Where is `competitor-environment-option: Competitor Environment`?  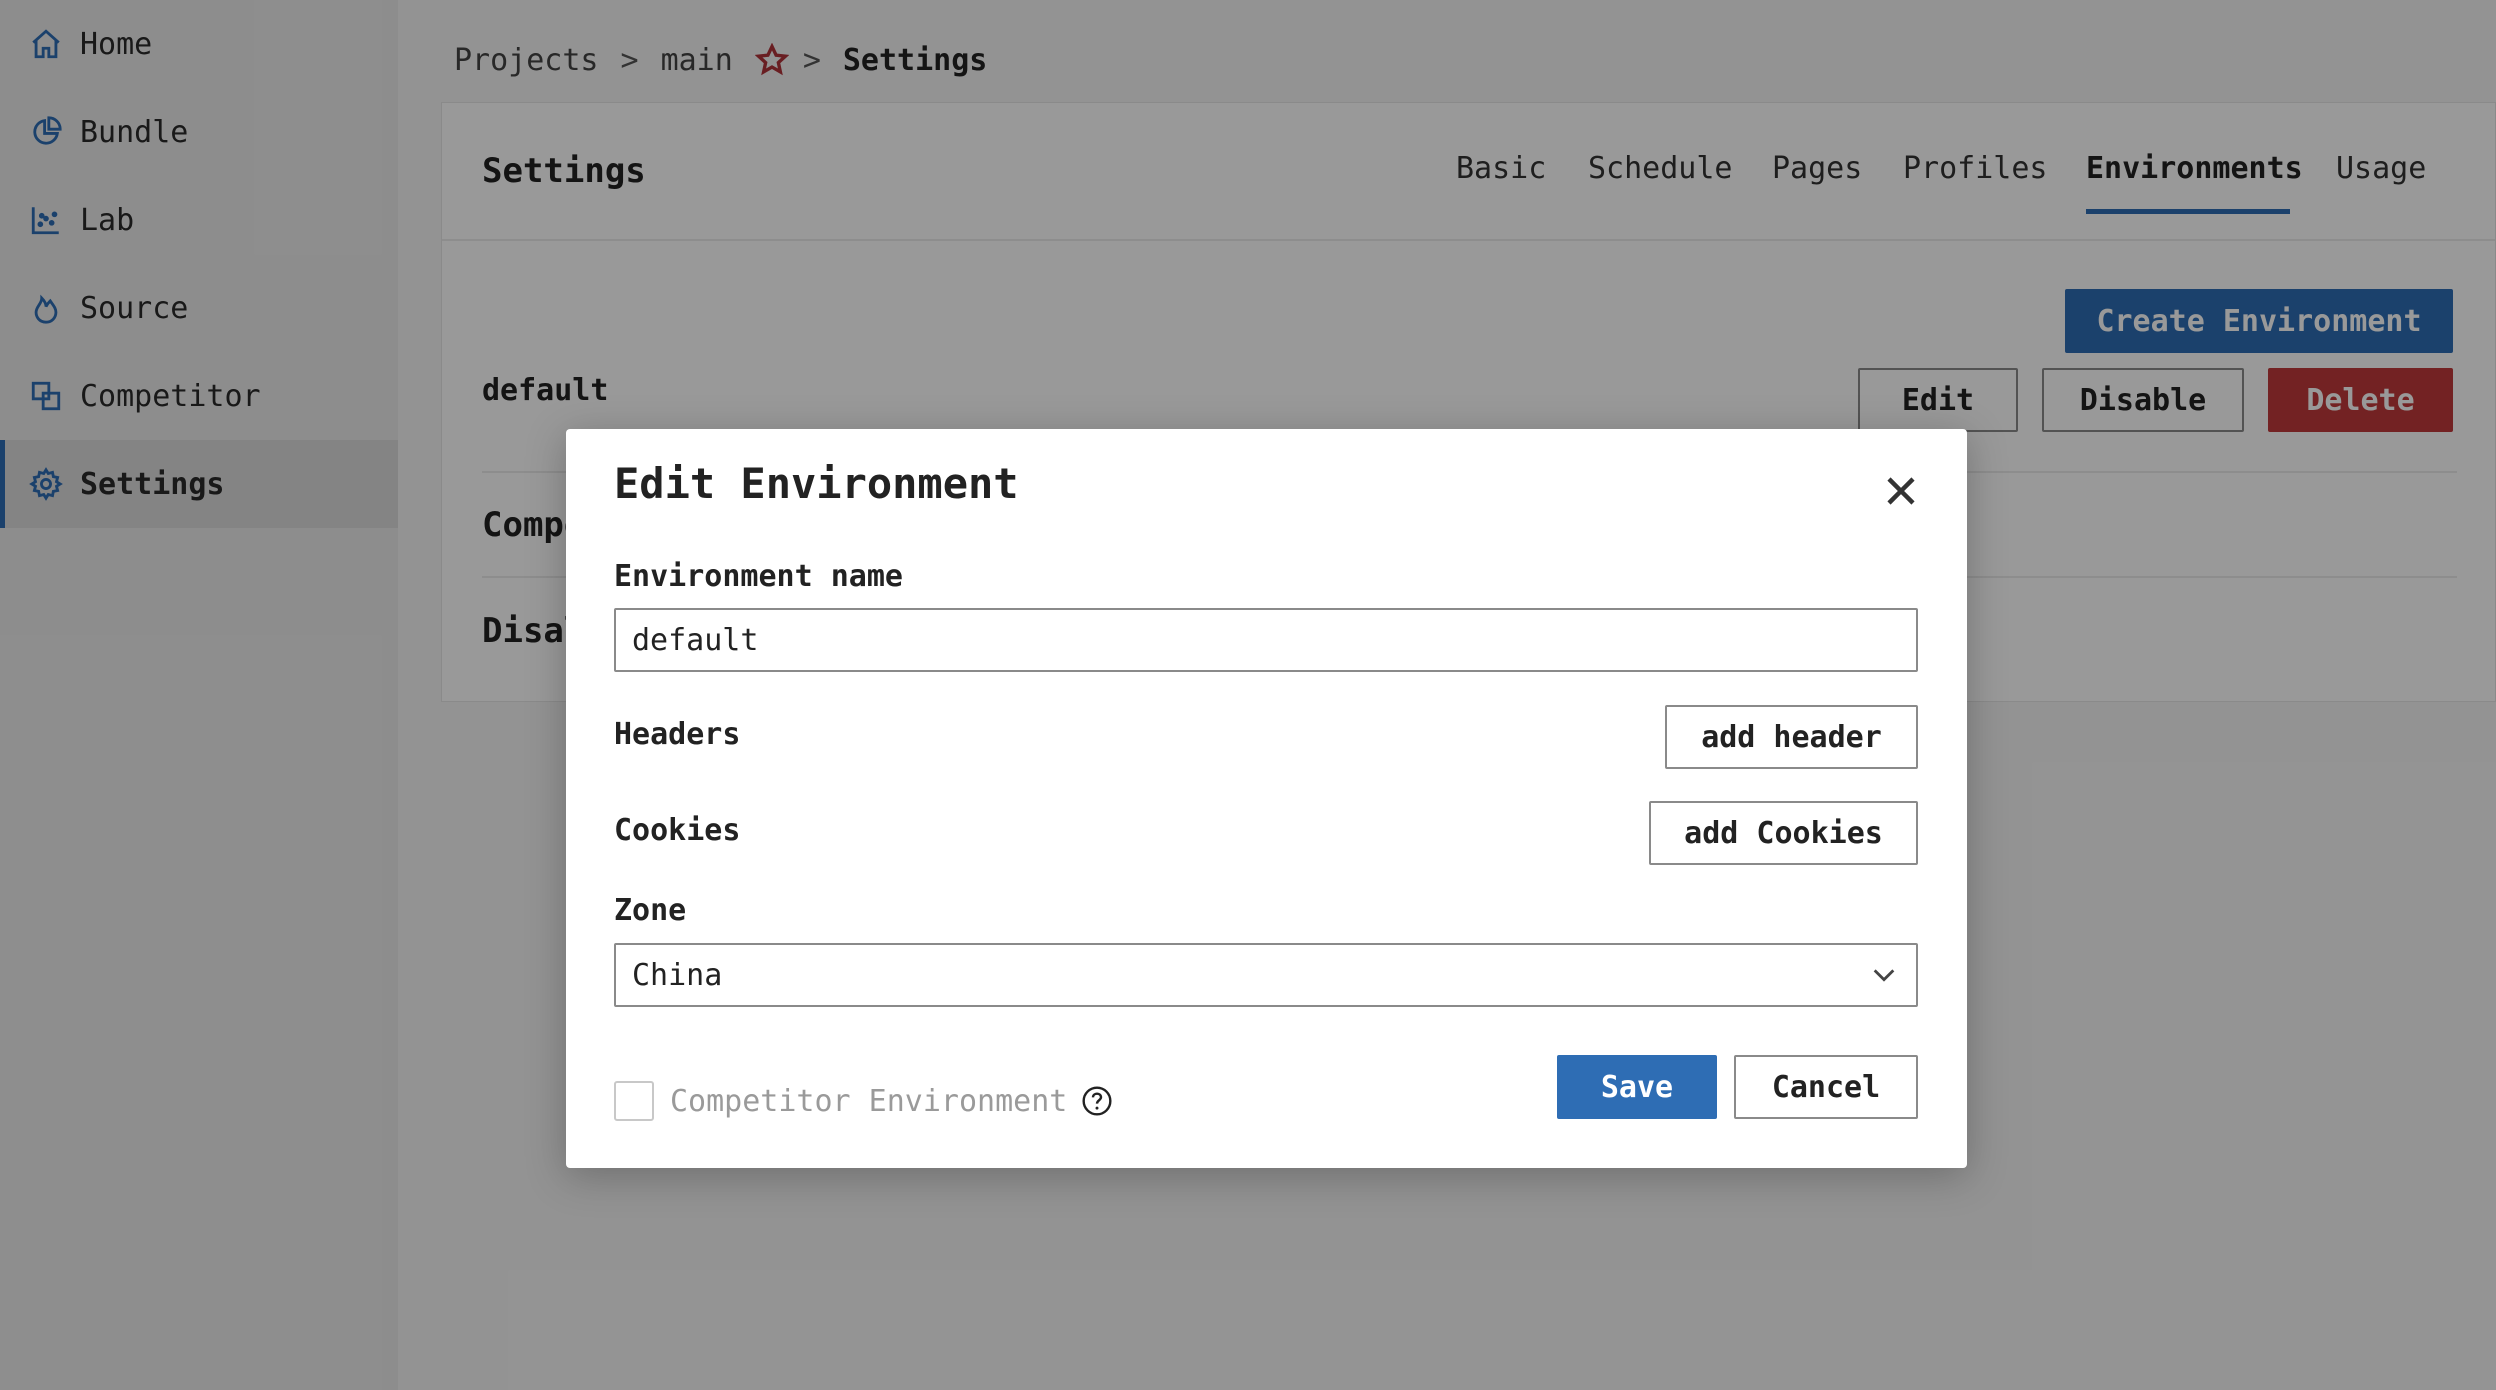
competitor-environment-option: Competitor Environment is located at coordinates (863, 1101).